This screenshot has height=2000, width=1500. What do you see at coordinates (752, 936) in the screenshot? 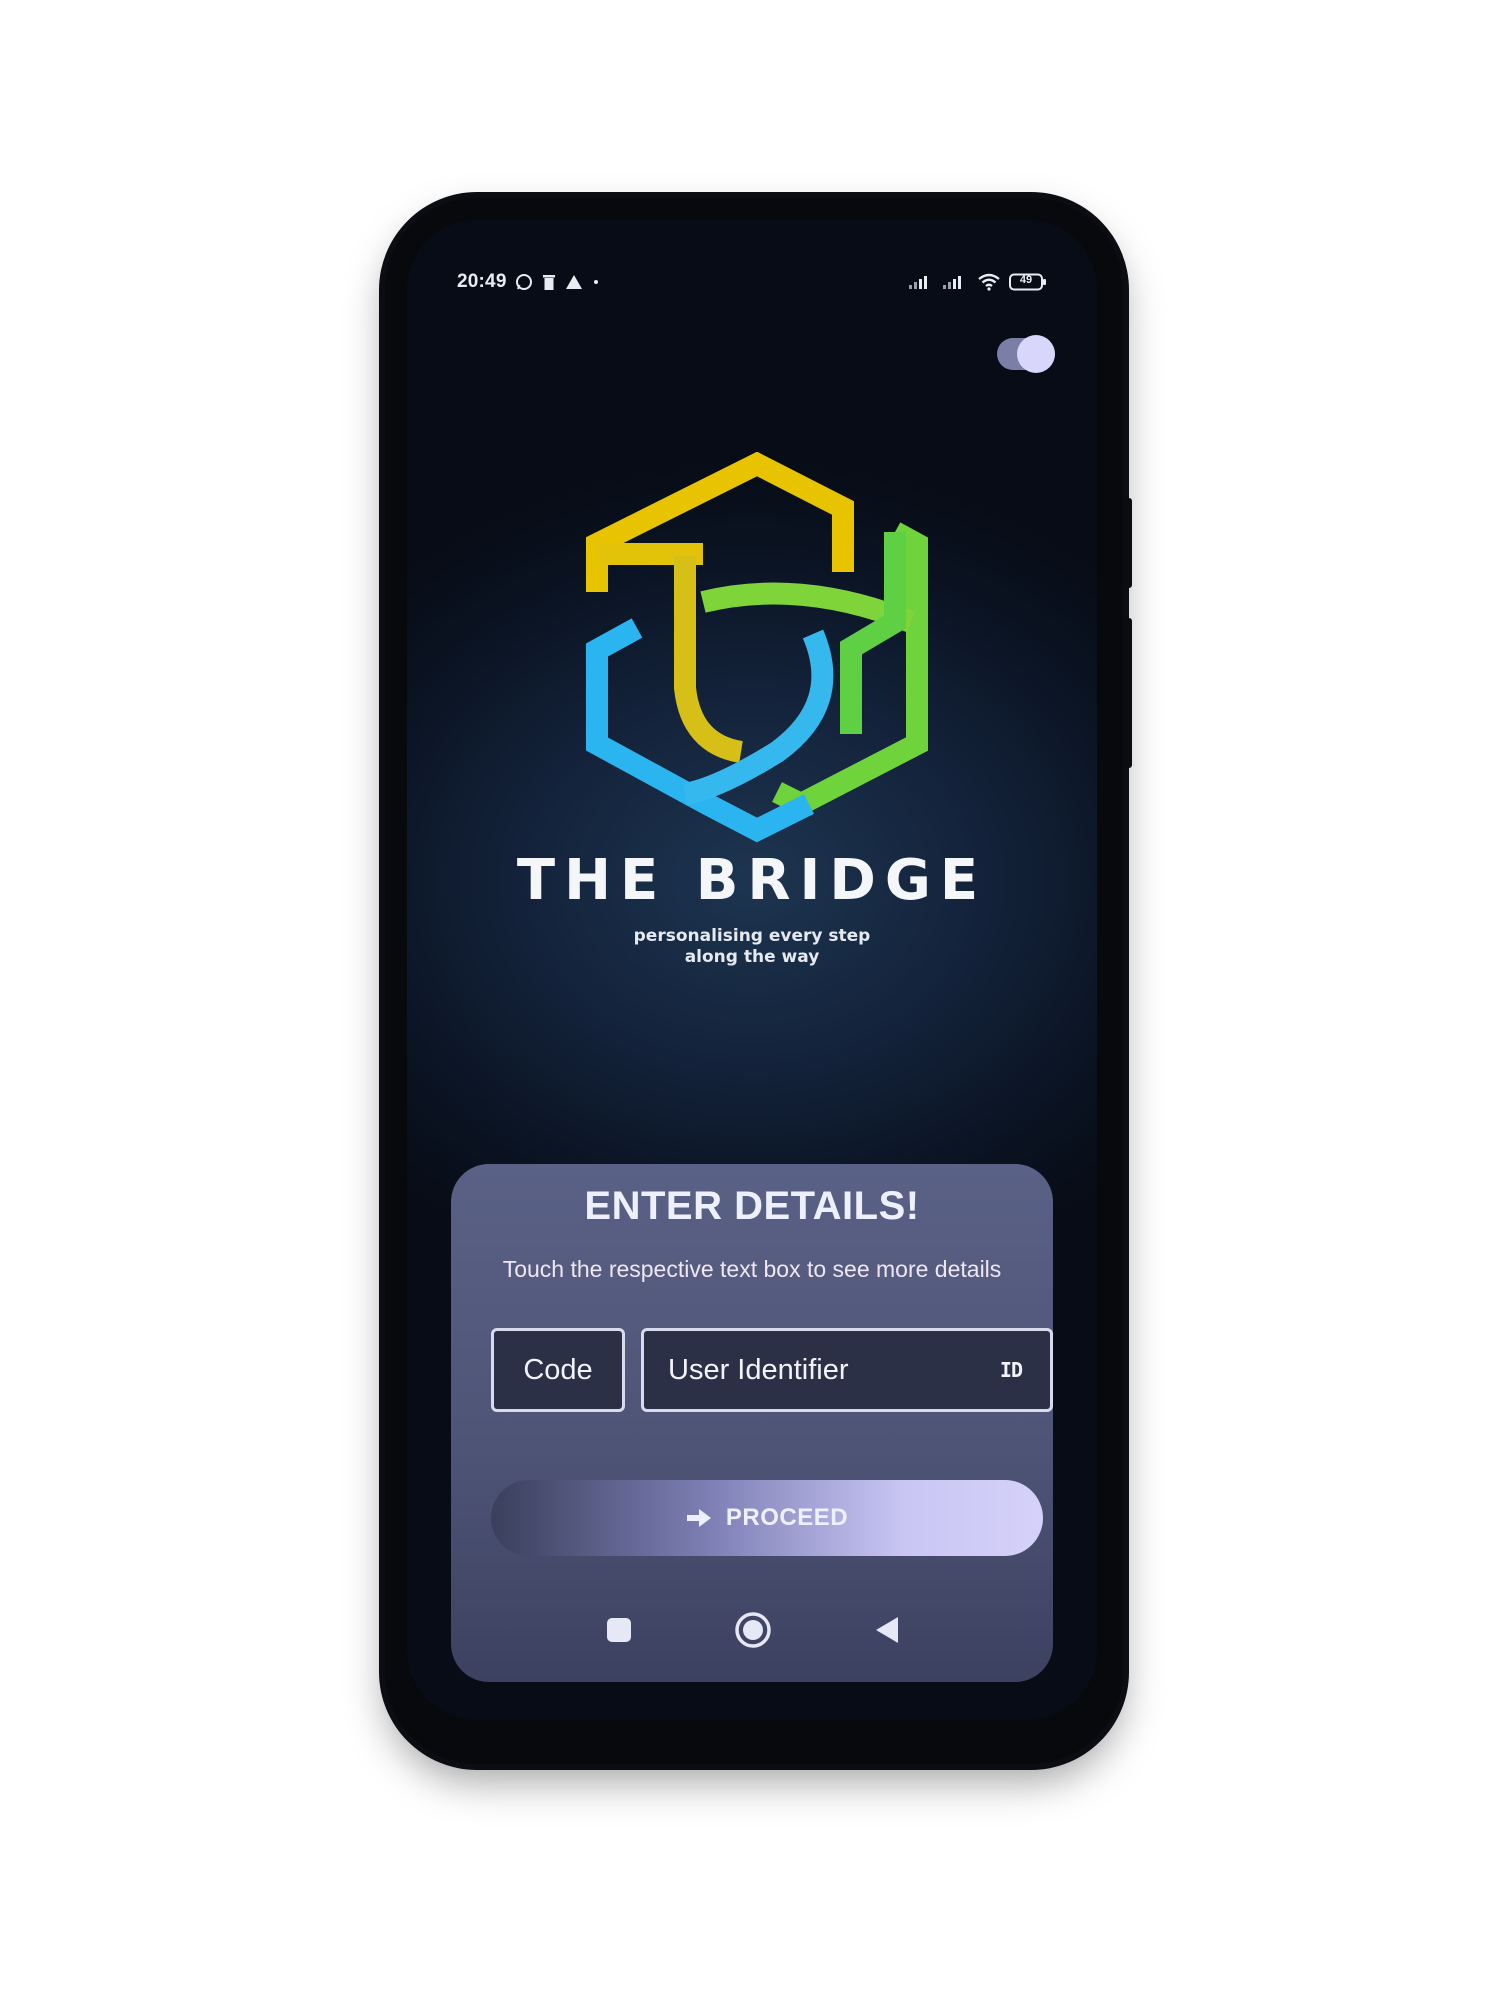
I see `brand-tagline-line1: personalising every step` at bounding box center [752, 936].